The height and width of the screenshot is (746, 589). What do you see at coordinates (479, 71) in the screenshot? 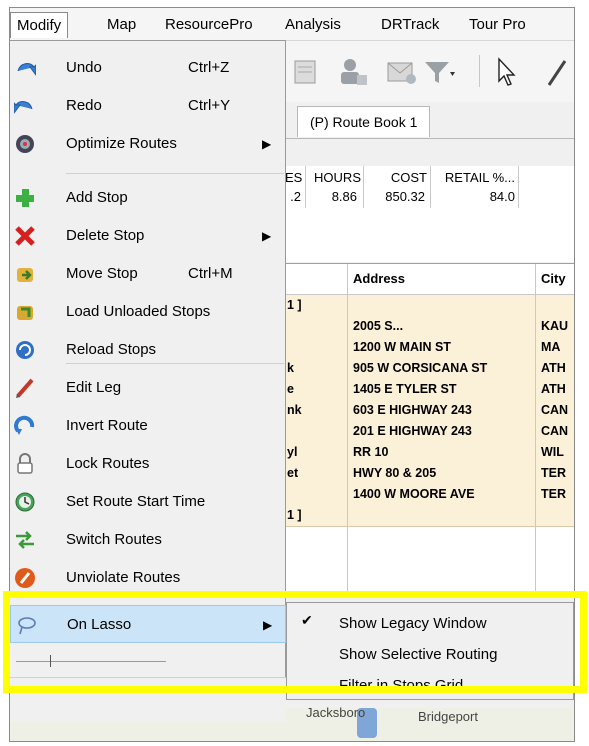
I see `toolbar-separator` at bounding box center [479, 71].